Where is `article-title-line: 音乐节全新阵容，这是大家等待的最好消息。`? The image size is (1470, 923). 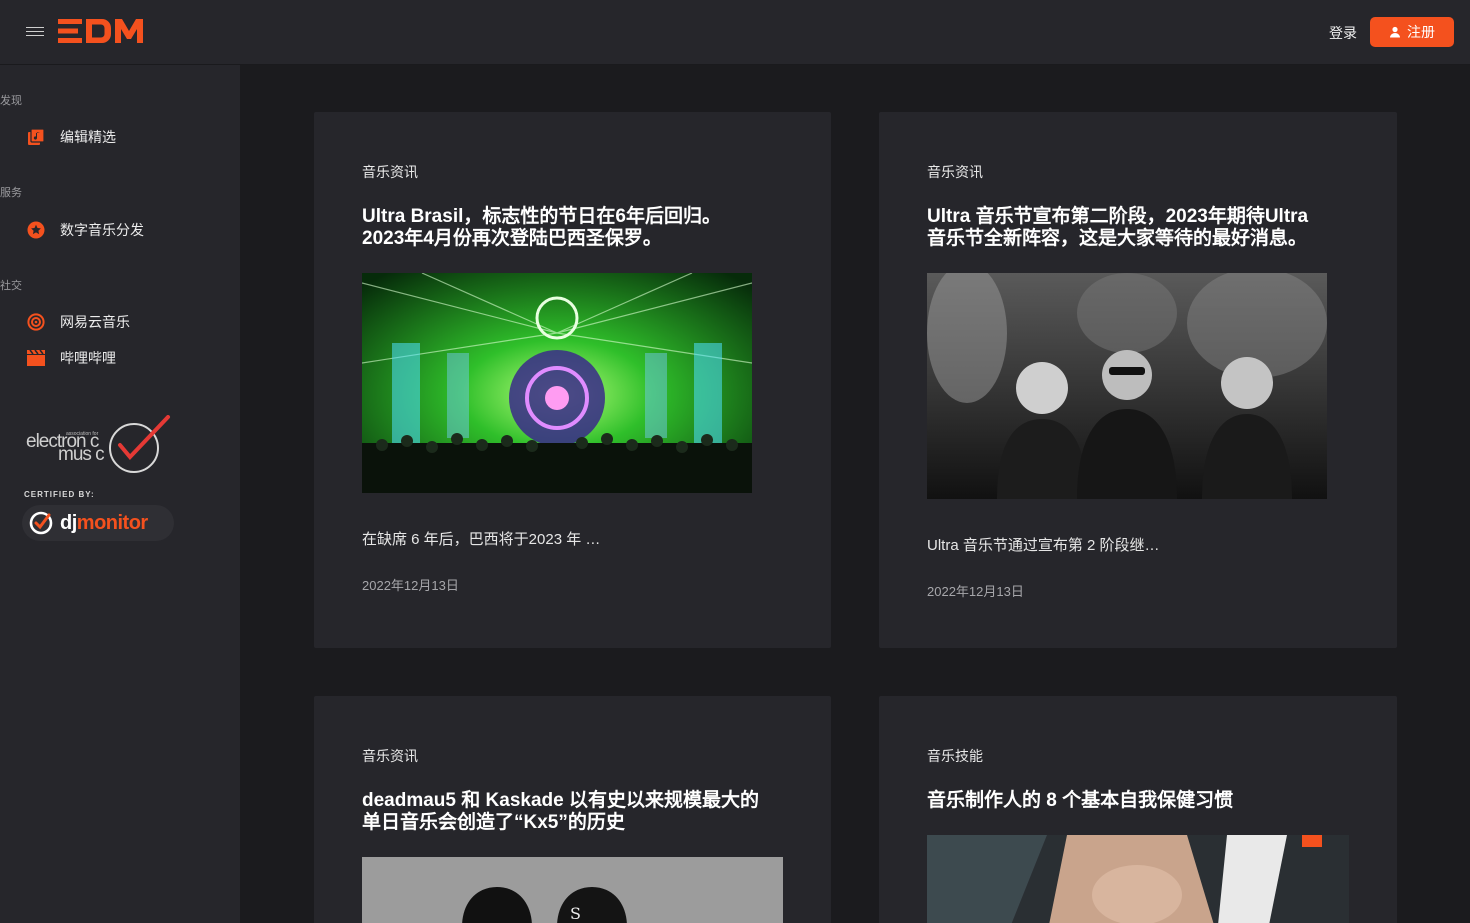 article-title-line: 音乐节全新阵容，这是大家等待的最好消息。 is located at coordinates (1117, 238).